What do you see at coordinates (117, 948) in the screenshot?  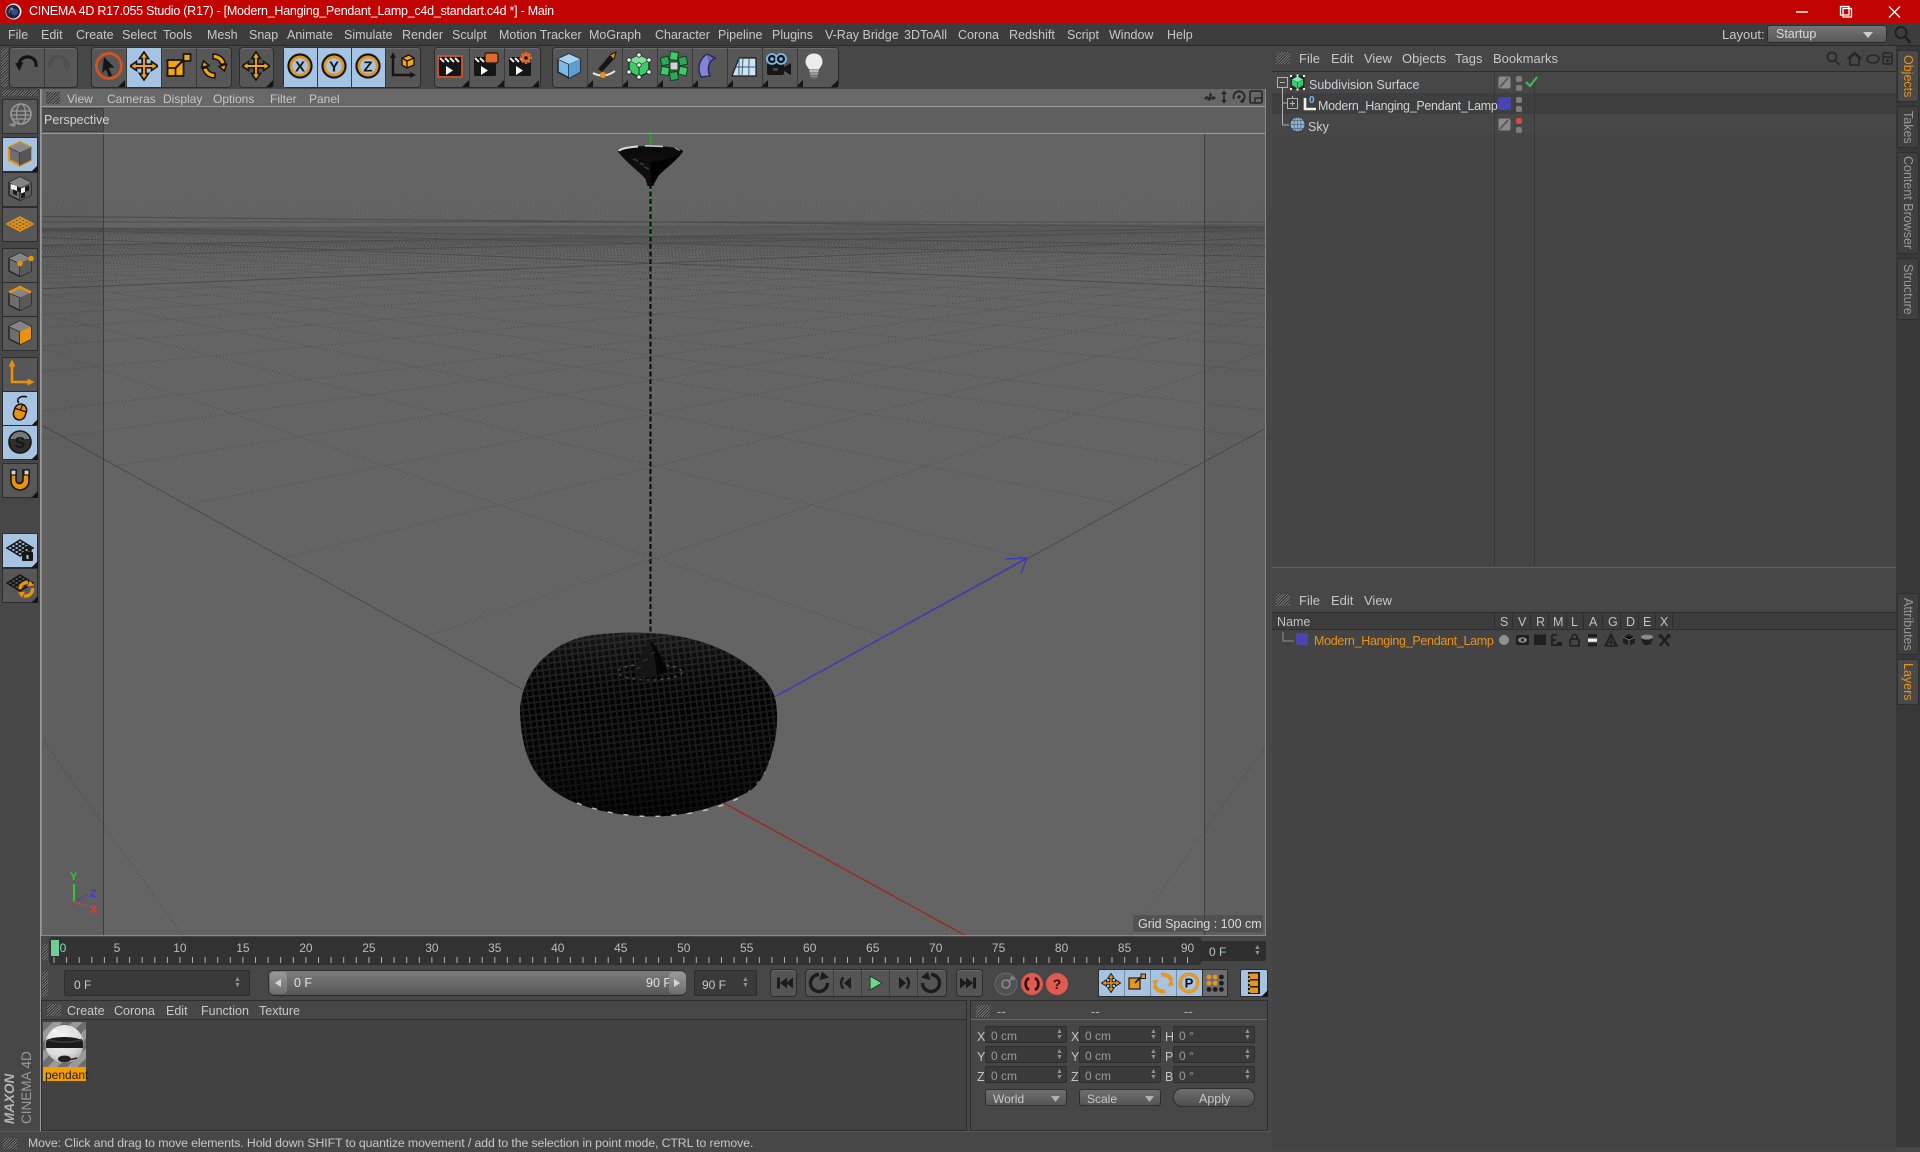 I see `svg-text: 5` at bounding box center [117, 948].